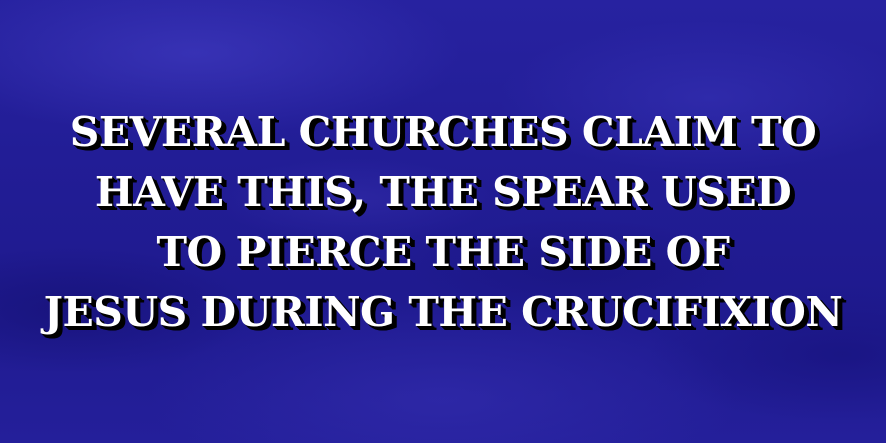 The width and height of the screenshot is (886, 443). Describe the element at coordinates (443, 132) in the screenshot. I see `clue-line-1: SEVERAL CHURCHES CLAIM TO` at that location.